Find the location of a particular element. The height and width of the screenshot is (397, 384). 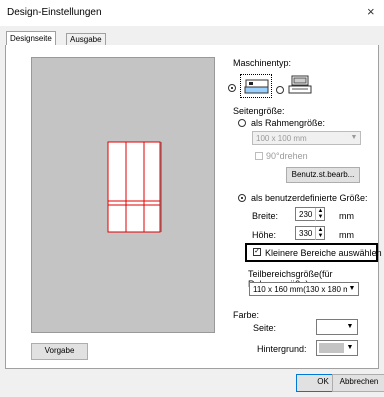

section-size-value: 110 x 160 mm(130 x 180 m is located at coordinates (301, 289).